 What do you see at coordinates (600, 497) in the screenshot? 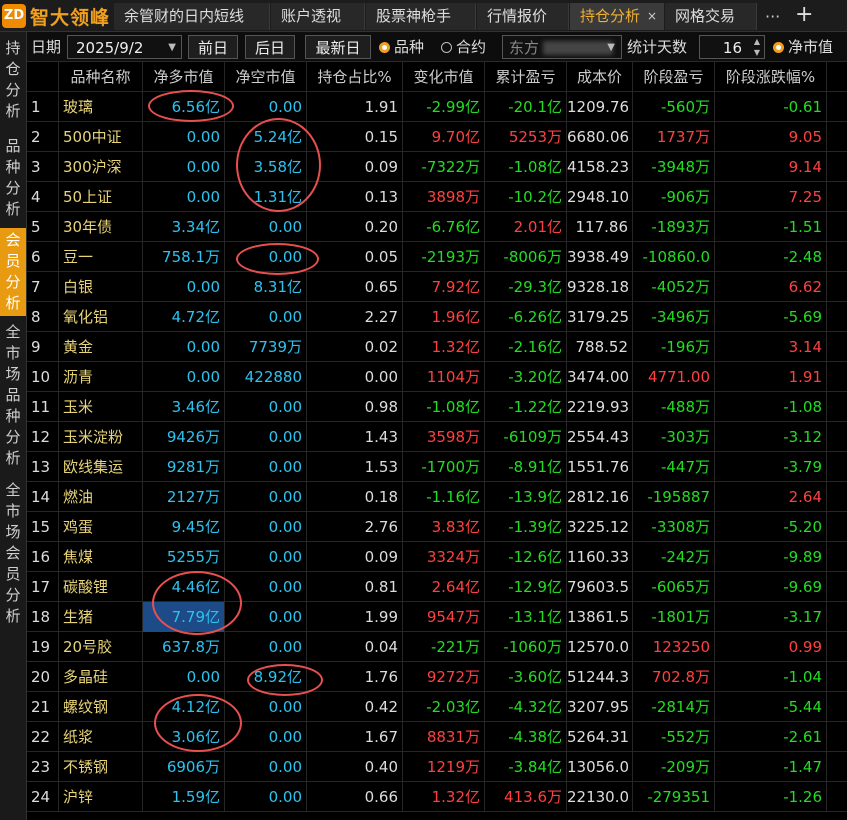
I see `cost-price: 2812.16` at bounding box center [600, 497].